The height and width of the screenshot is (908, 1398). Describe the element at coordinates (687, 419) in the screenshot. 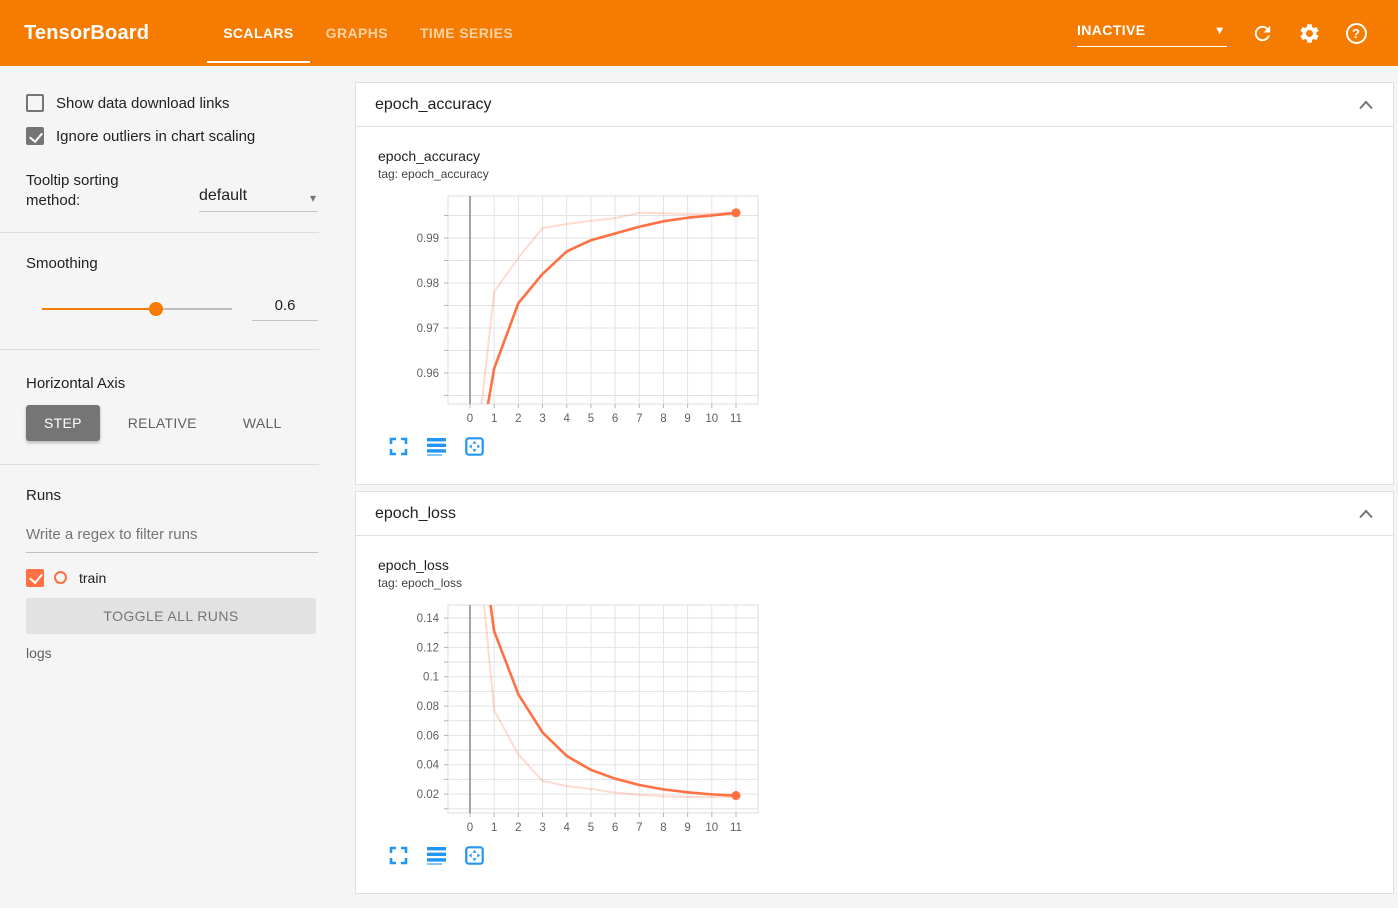

I see `svg-text: 9` at that location.